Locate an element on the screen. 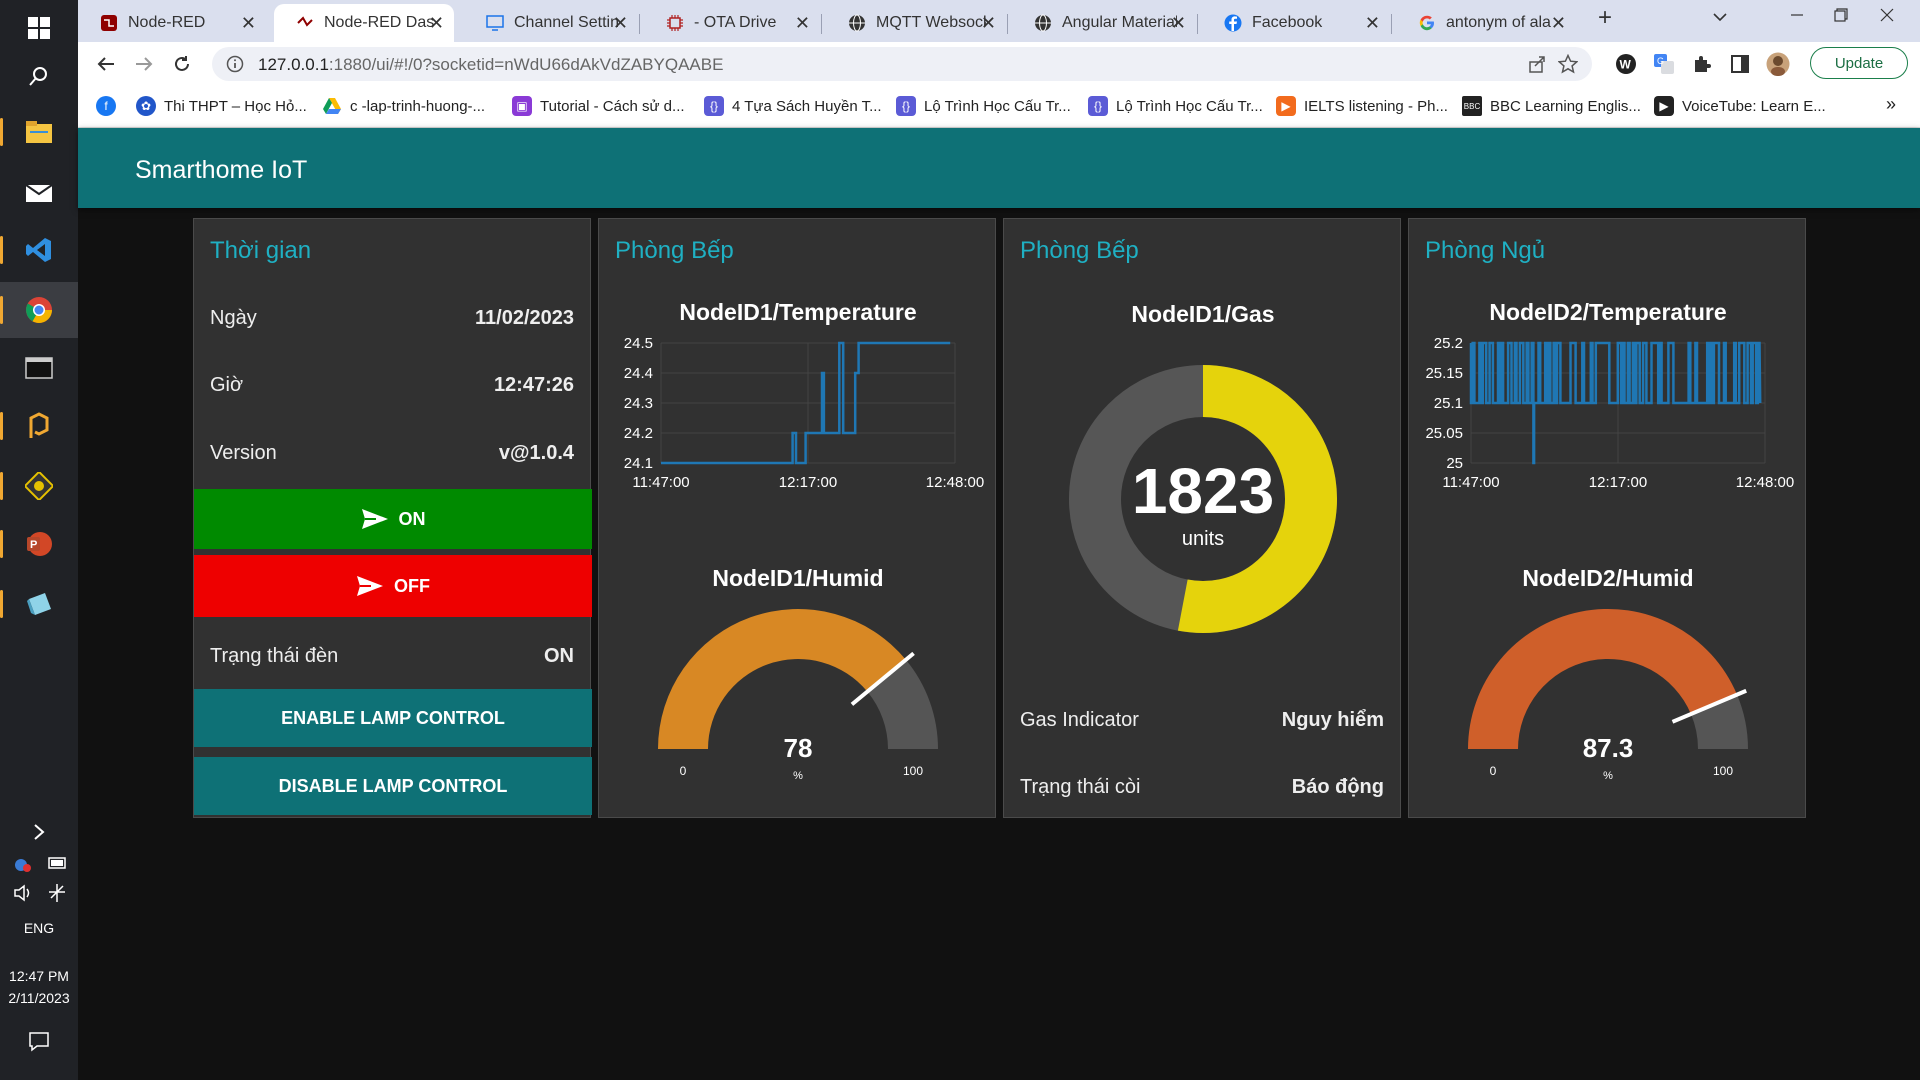 The height and width of the screenshot is (1080, 1920). lamp-off-button: OFF is located at coordinates (393, 586).